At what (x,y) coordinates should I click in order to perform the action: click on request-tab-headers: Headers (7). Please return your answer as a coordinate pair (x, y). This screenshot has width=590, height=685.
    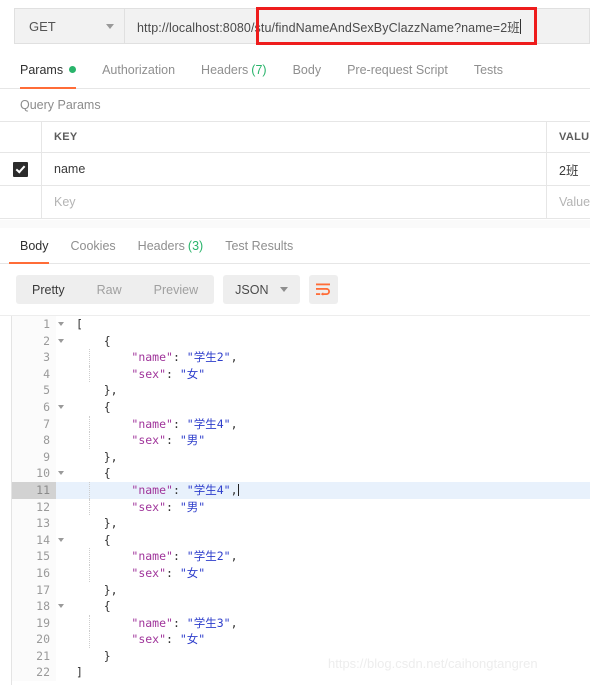
    Looking at the image, I should click on (234, 69).